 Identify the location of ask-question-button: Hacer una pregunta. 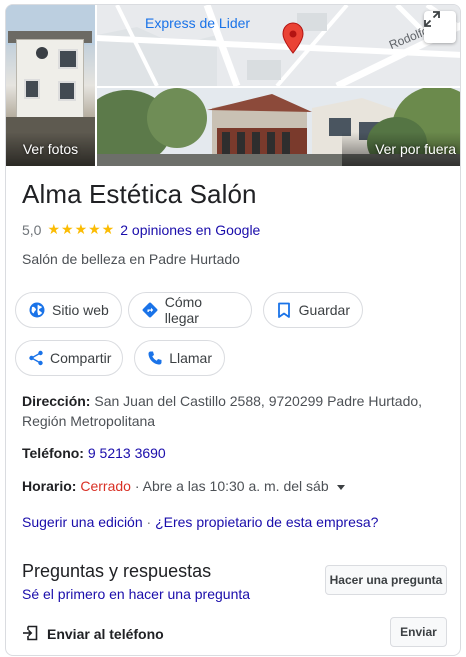
(386, 580).